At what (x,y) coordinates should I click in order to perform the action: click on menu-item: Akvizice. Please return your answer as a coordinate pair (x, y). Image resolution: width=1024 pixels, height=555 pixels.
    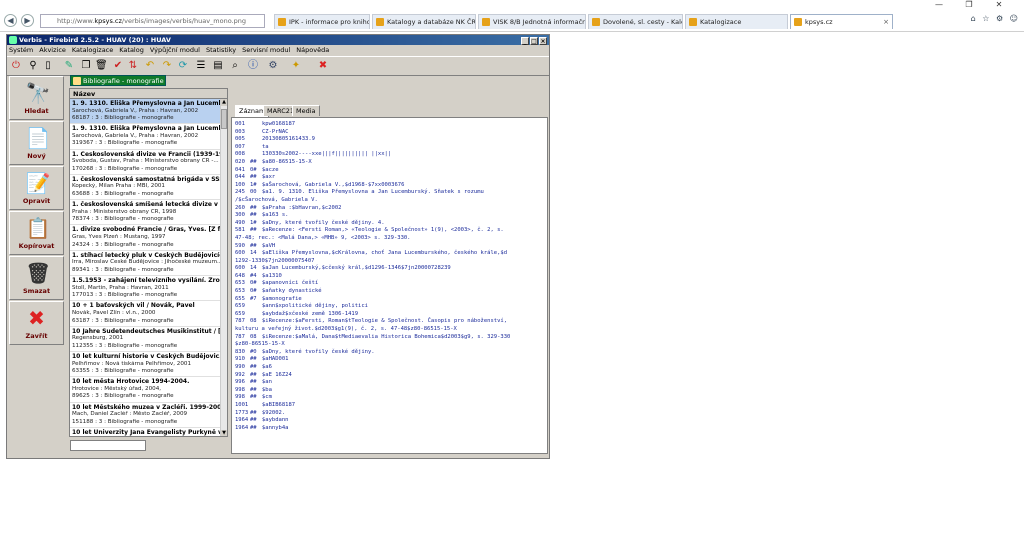
    Looking at the image, I should click on (52, 50).